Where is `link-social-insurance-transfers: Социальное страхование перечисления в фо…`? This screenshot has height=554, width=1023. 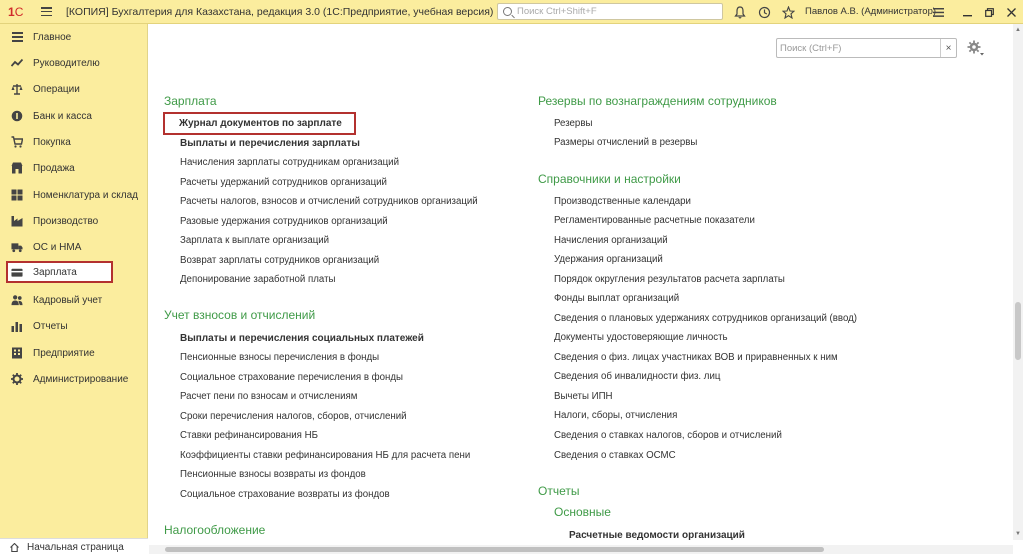 link-social-insurance-transfers: Социальное страхование перечисления в фо… is located at coordinates (291, 377).